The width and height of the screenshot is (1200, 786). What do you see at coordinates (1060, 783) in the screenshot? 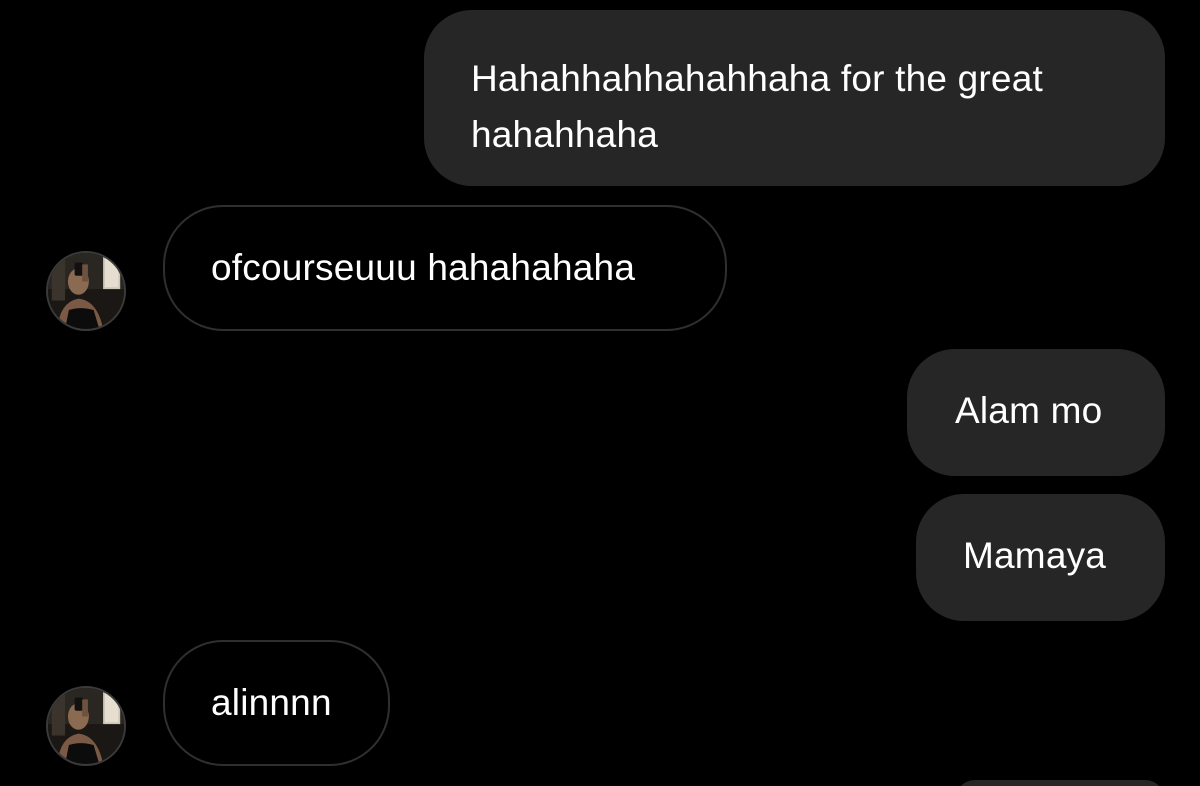
I see `partial-sent-message-bubble` at bounding box center [1060, 783].